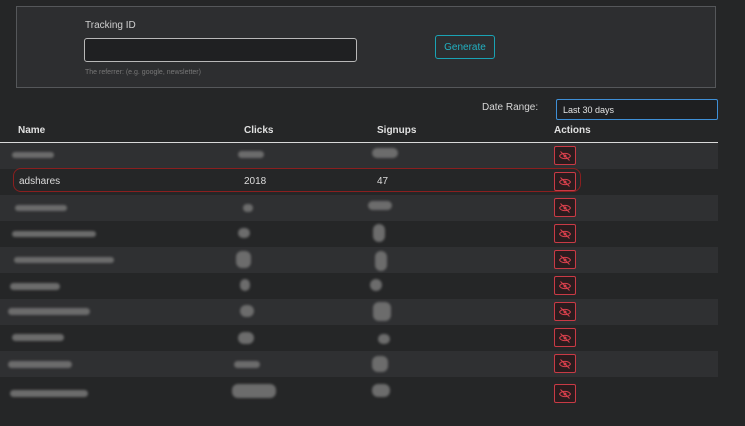  I want to click on column-header-actions: Actions, so click(572, 130).